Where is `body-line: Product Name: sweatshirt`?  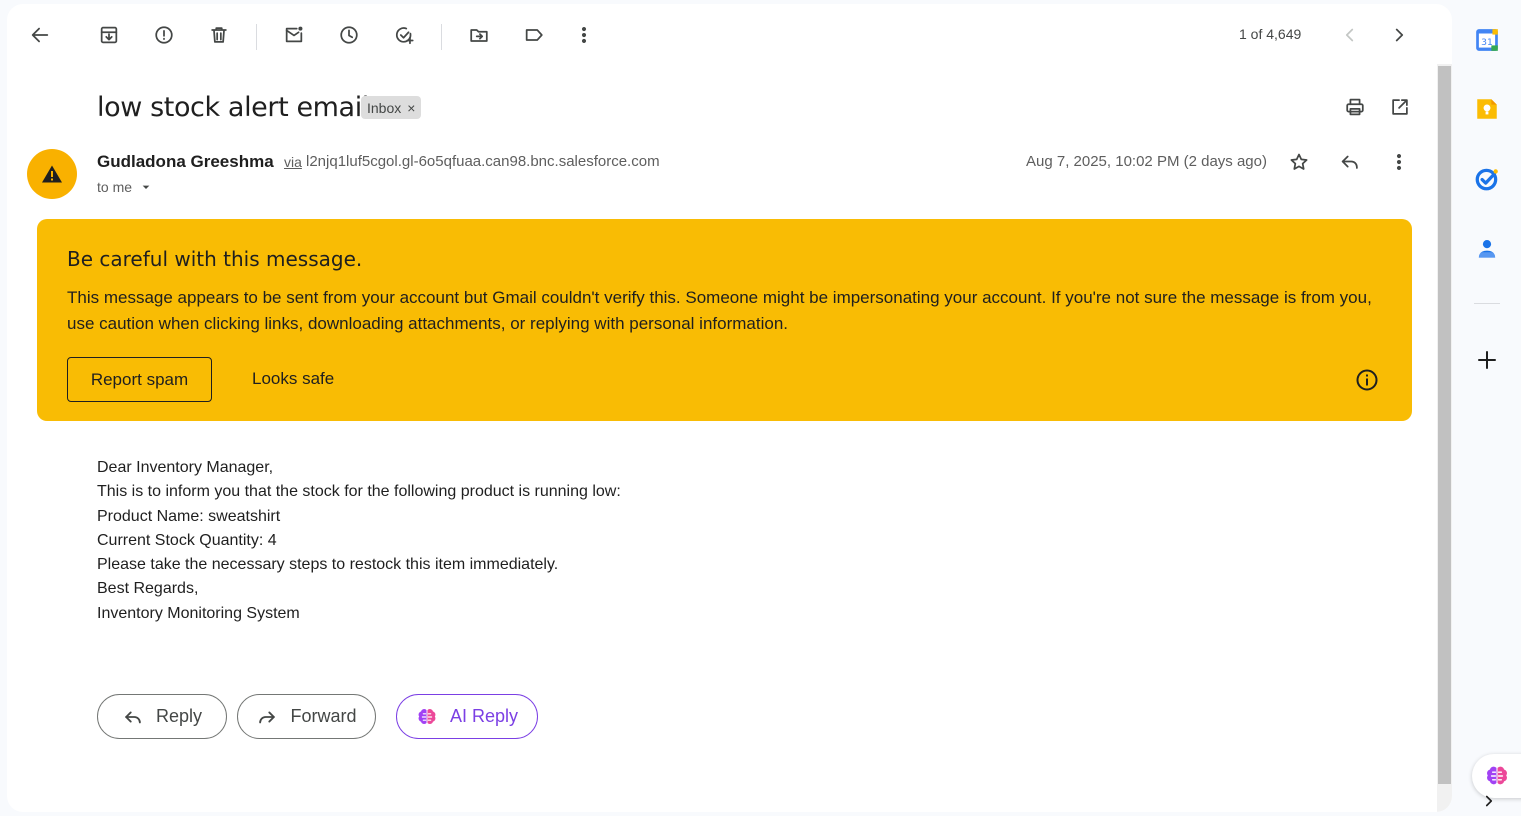 body-line: Product Name: sweatshirt is located at coordinates (189, 516).